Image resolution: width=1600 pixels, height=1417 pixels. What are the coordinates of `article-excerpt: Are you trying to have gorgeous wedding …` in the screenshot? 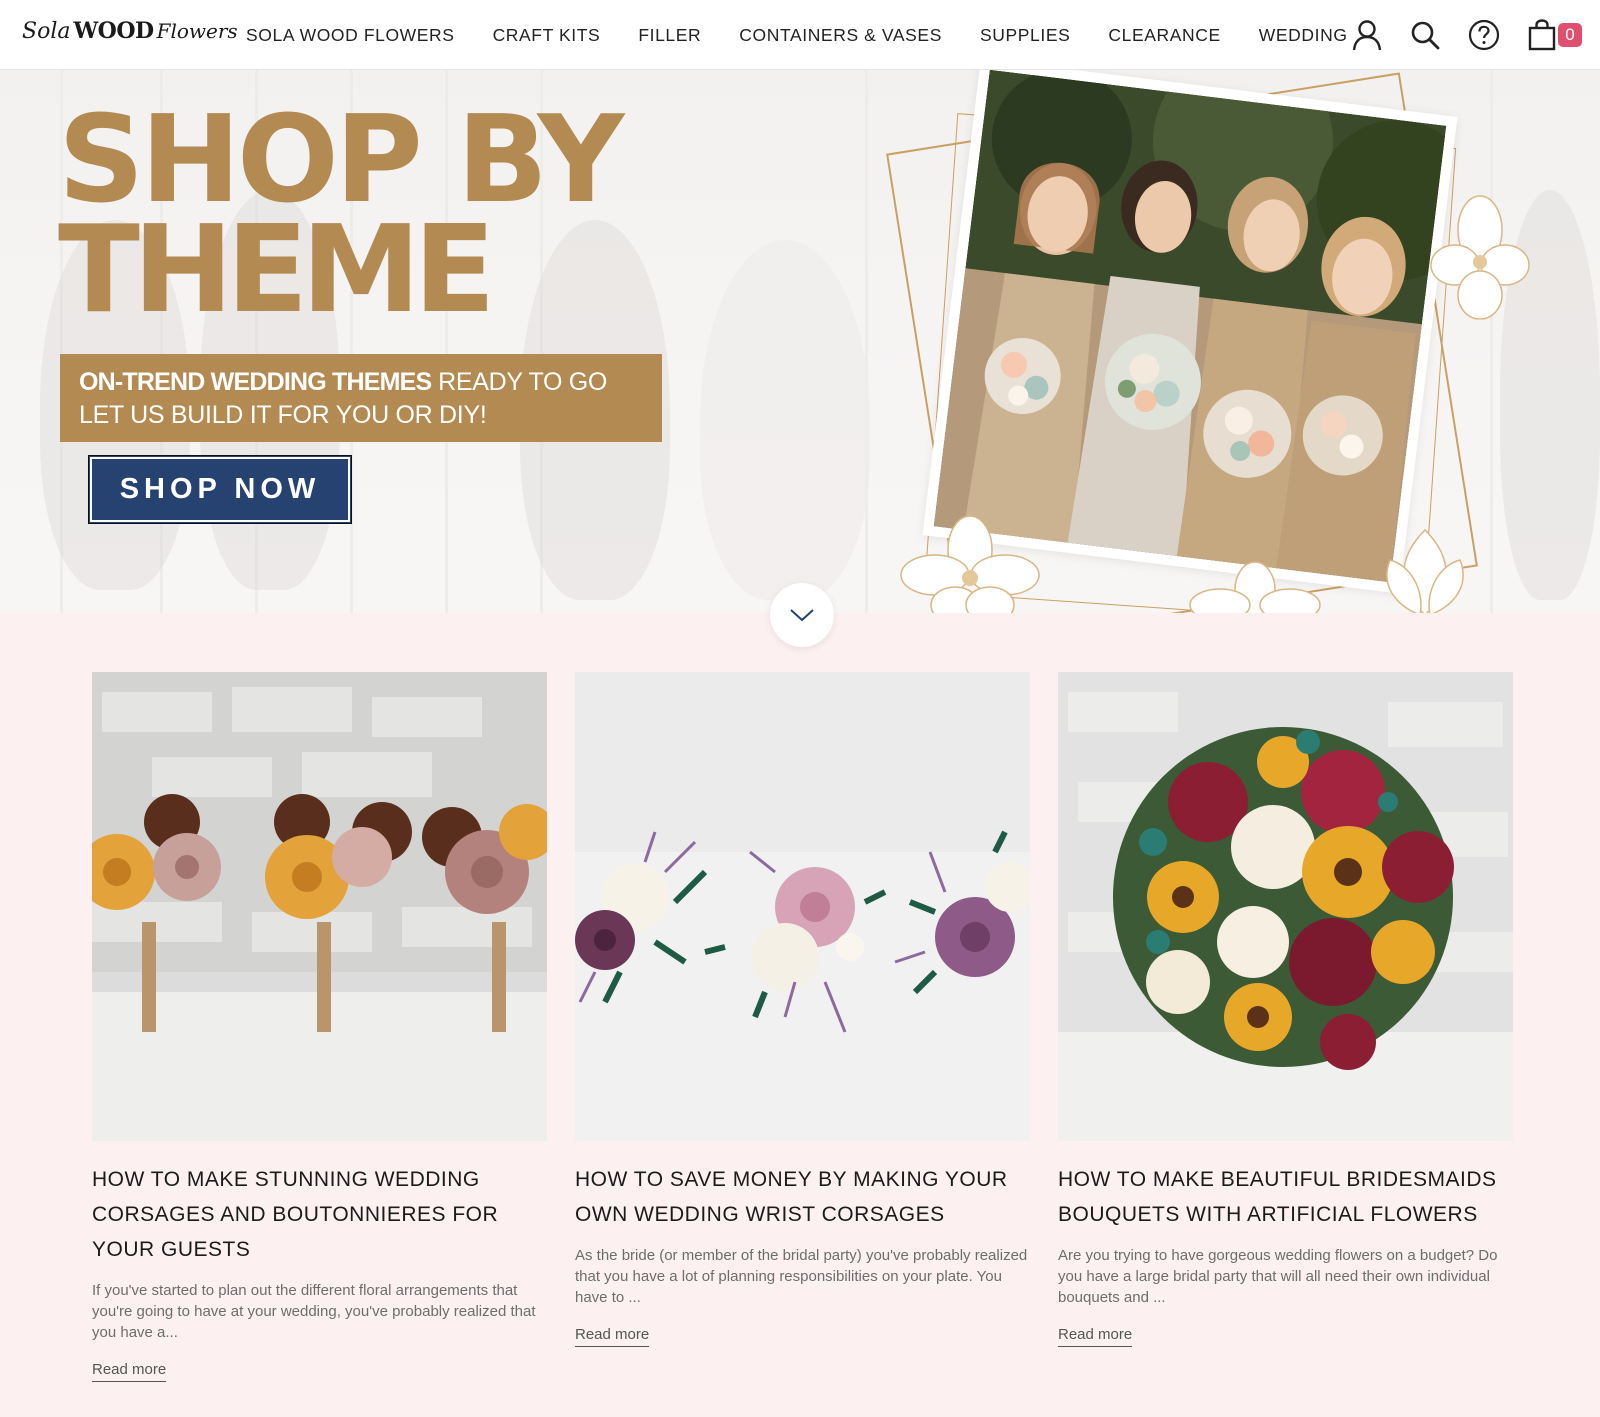 It's located at (1278, 1276).